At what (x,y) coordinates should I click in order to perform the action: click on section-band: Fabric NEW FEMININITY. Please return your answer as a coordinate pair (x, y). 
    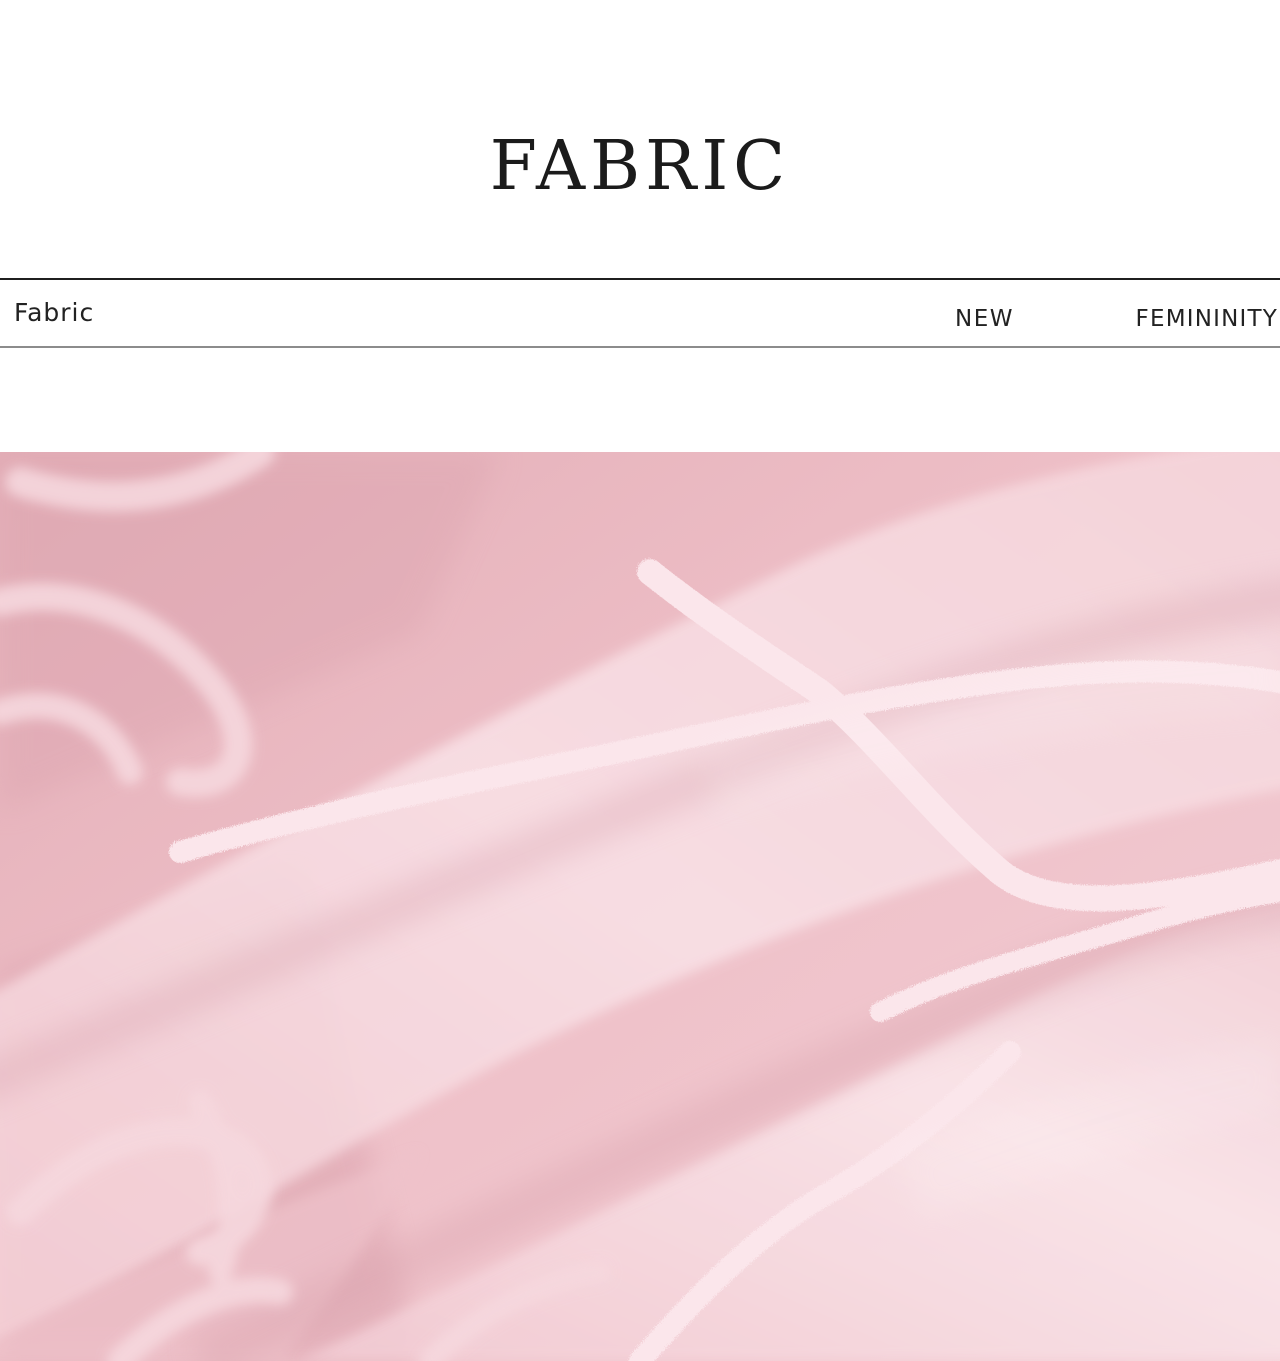
    Looking at the image, I should click on (640, 313).